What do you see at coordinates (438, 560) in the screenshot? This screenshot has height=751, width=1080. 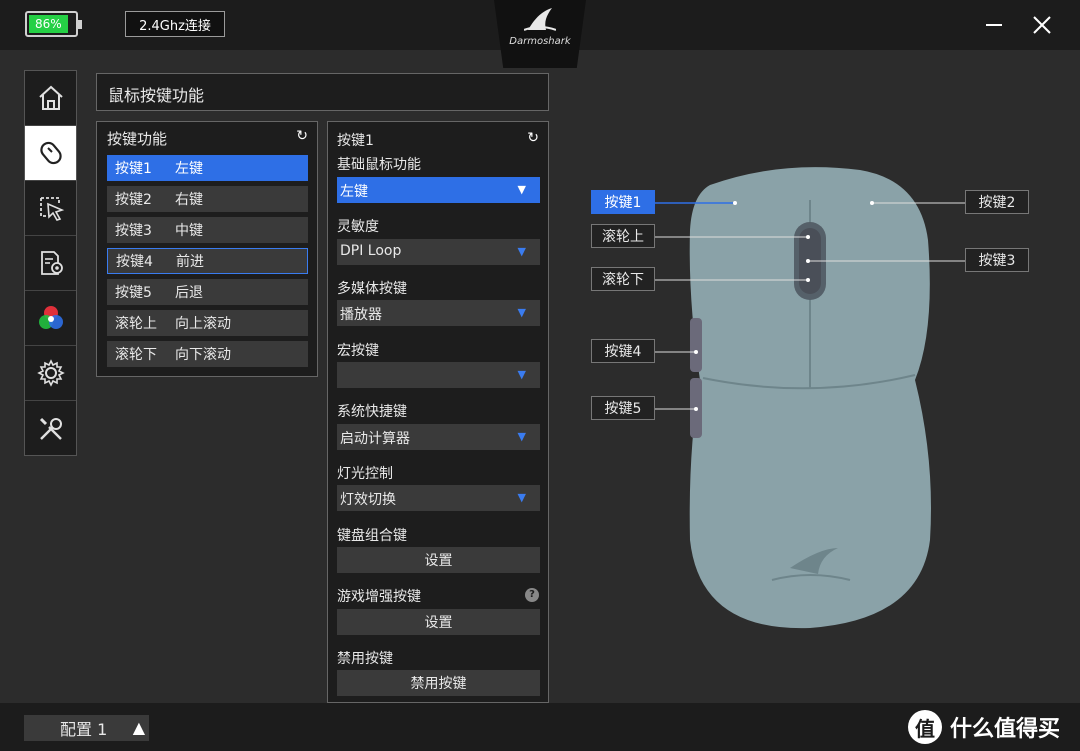 I see `keyboard-combo-button: 设置` at bounding box center [438, 560].